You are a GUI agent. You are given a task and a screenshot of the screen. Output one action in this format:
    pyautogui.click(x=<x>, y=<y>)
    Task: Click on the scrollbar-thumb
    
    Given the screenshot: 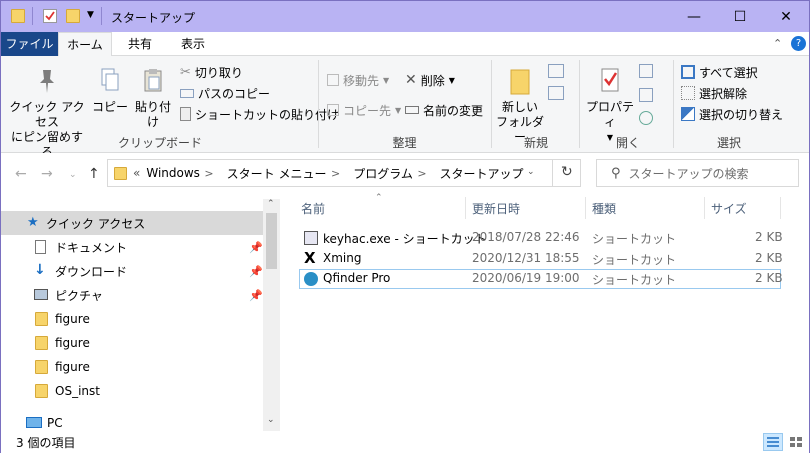 What is the action you would take?
    pyautogui.click(x=271, y=241)
    